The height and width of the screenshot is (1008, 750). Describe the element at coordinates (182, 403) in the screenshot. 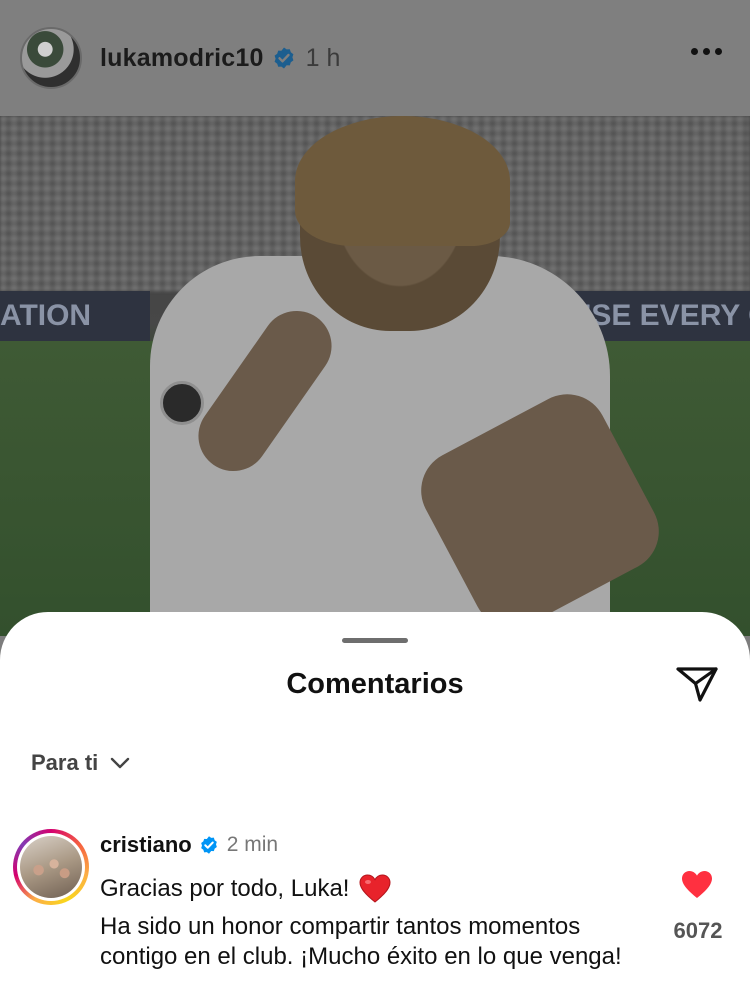

I see `ucl-badge` at that location.